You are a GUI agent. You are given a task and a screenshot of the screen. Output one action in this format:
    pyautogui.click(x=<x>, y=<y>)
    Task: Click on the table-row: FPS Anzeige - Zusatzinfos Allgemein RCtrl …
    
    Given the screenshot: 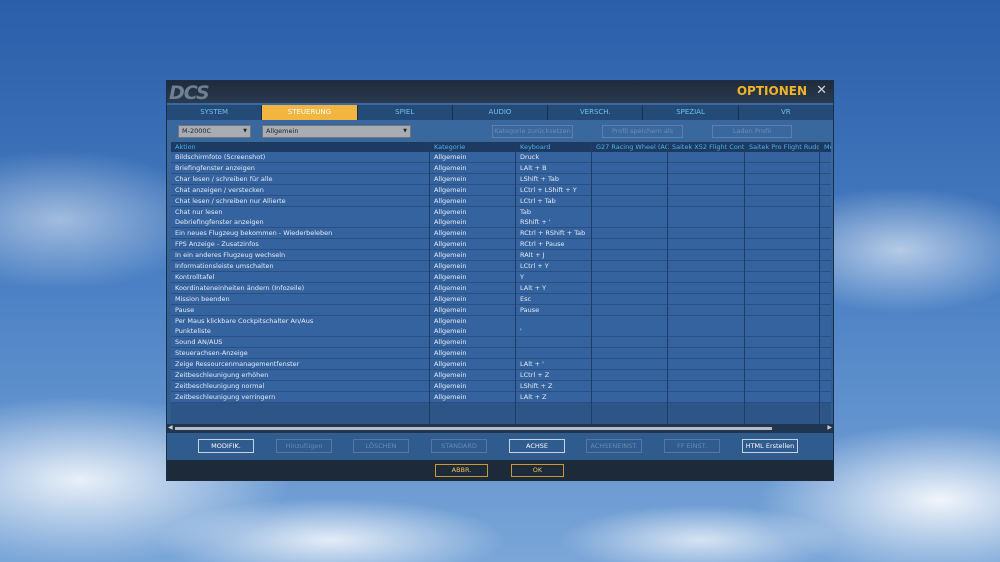 What is the action you would take?
    pyautogui.click(x=501, y=245)
    